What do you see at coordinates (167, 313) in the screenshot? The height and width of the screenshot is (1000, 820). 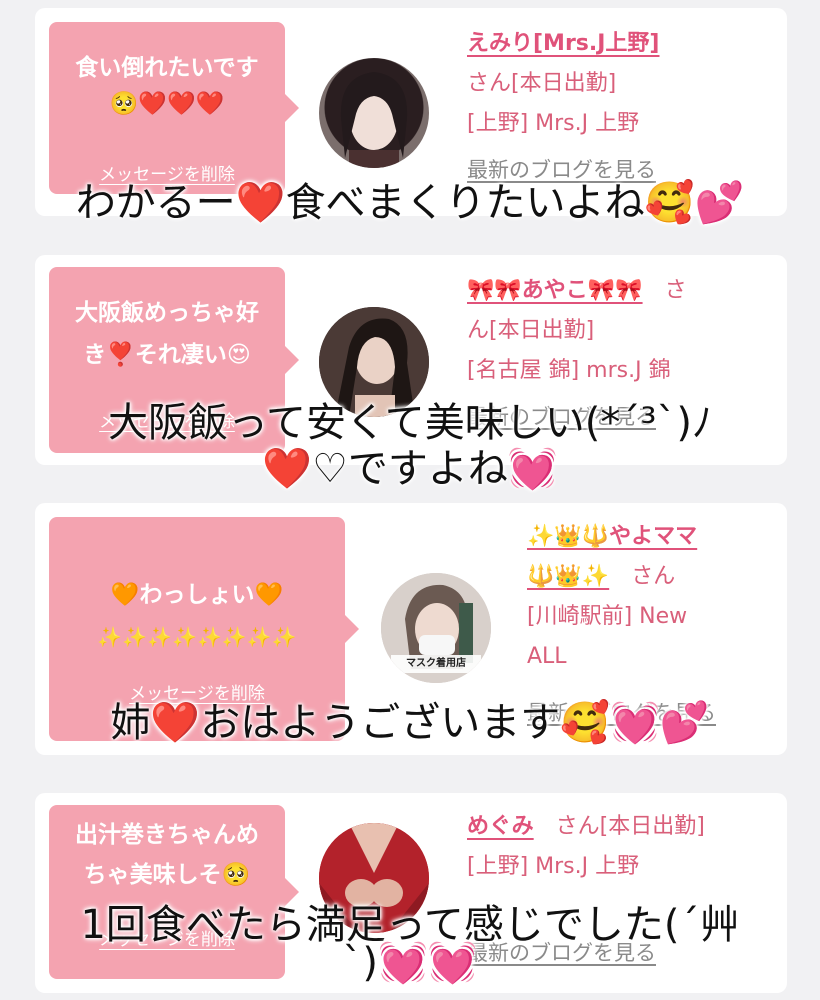 I see `message-text: 大阪飯めっちゃ好` at bounding box center [167, 313].